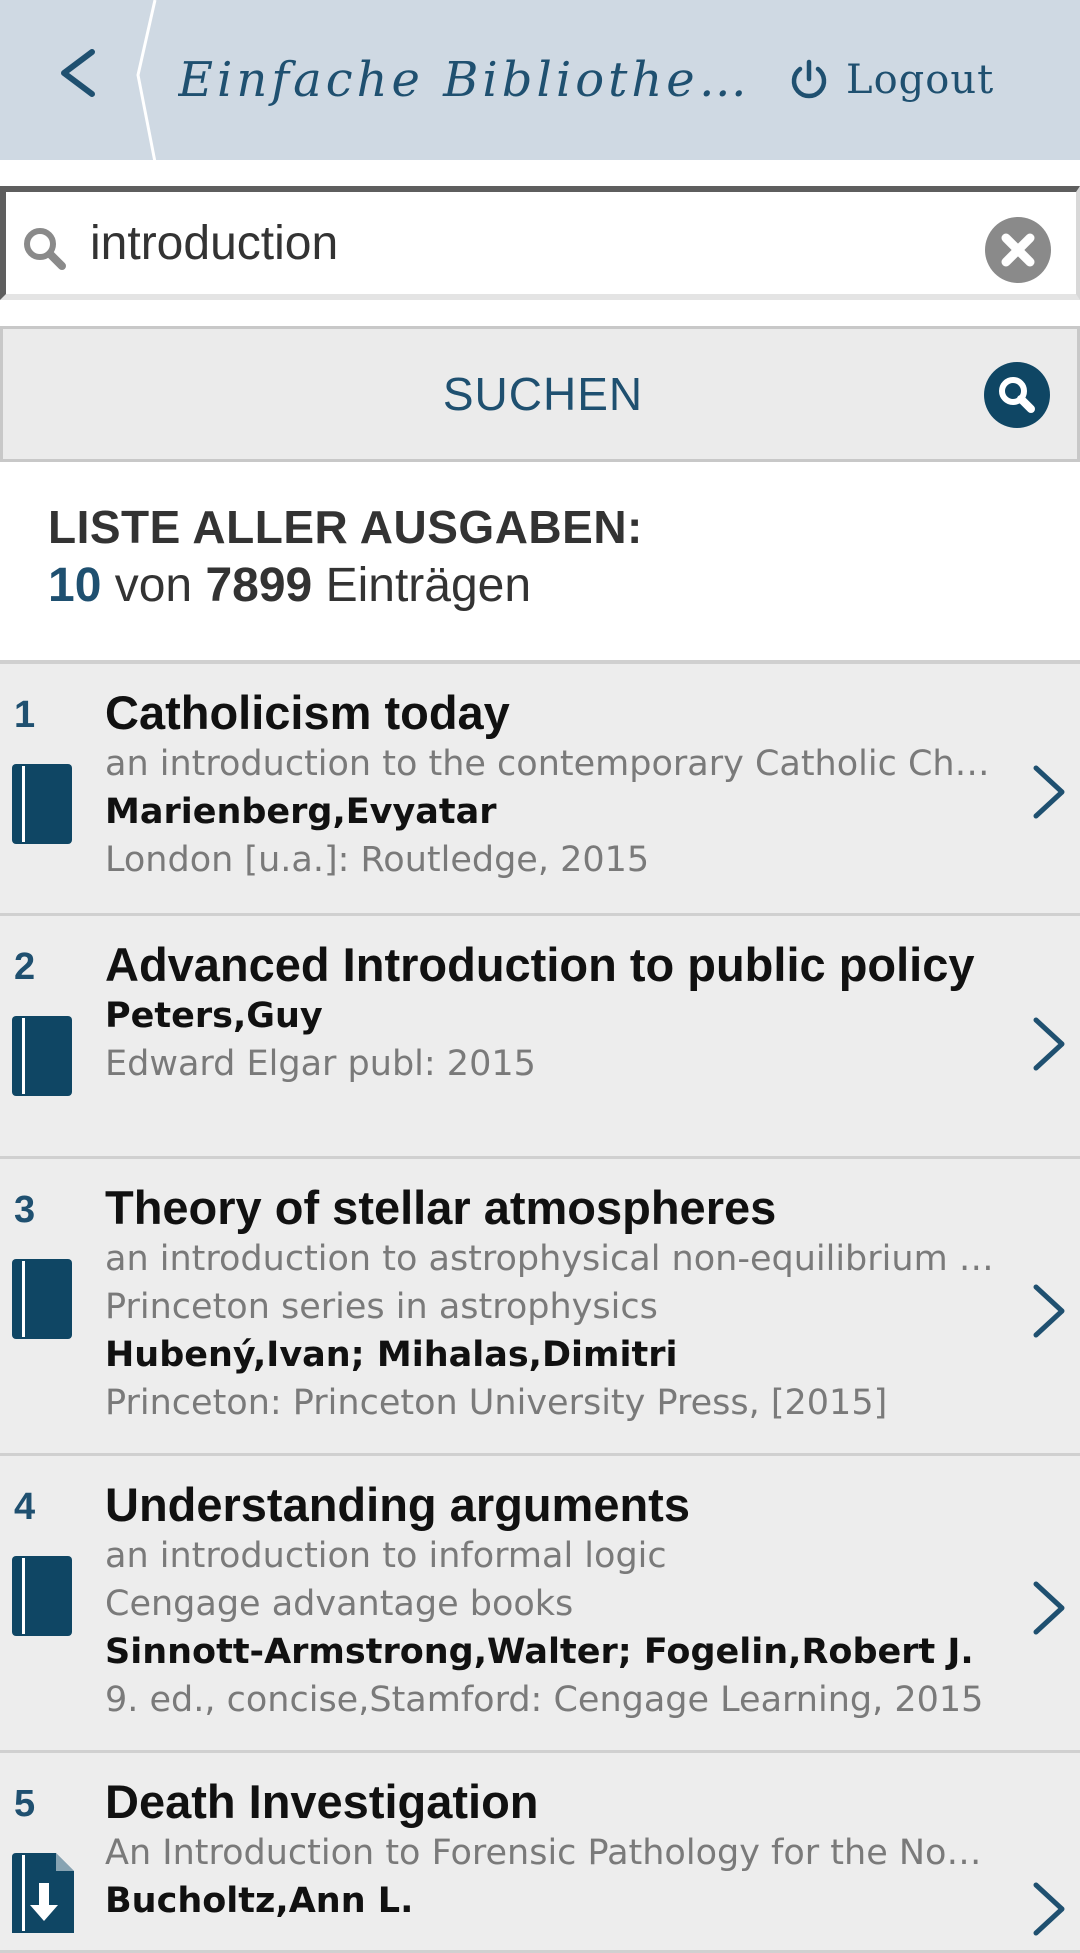  What do you see at coordinates (25, 1507) in the screenshot?
I see `result-number: 4` at bounding box center [25, 1507].